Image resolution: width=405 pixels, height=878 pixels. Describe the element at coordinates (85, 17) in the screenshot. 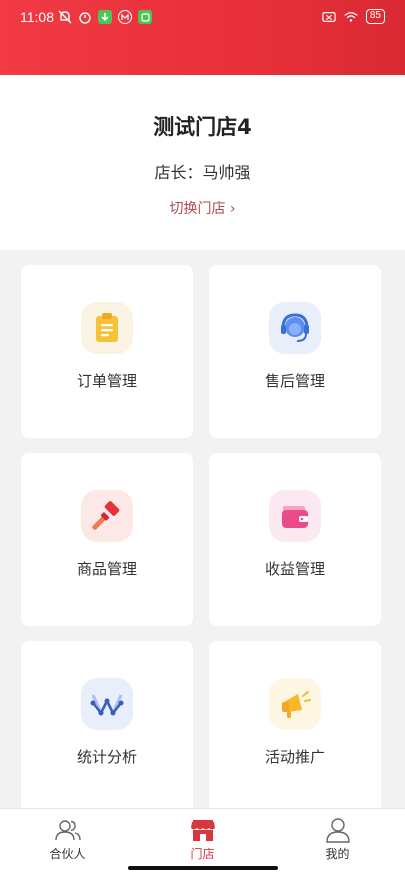

I see `alarm-icon` at that location.